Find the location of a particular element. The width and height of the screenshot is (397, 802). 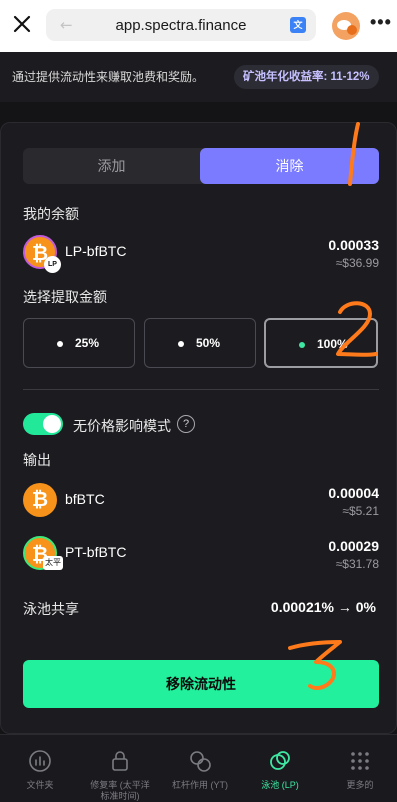

pt-badge: 太平 is located at coordinates (53, 563).